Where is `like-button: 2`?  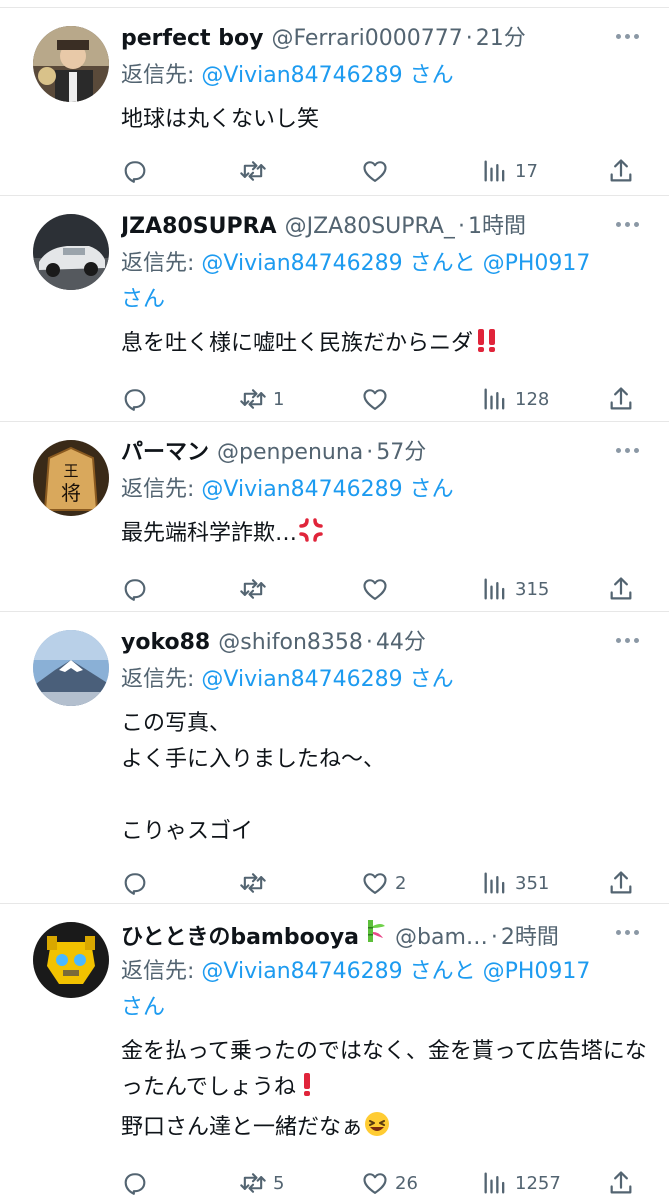 like-button: 2 is located at coordinates (383, 883).